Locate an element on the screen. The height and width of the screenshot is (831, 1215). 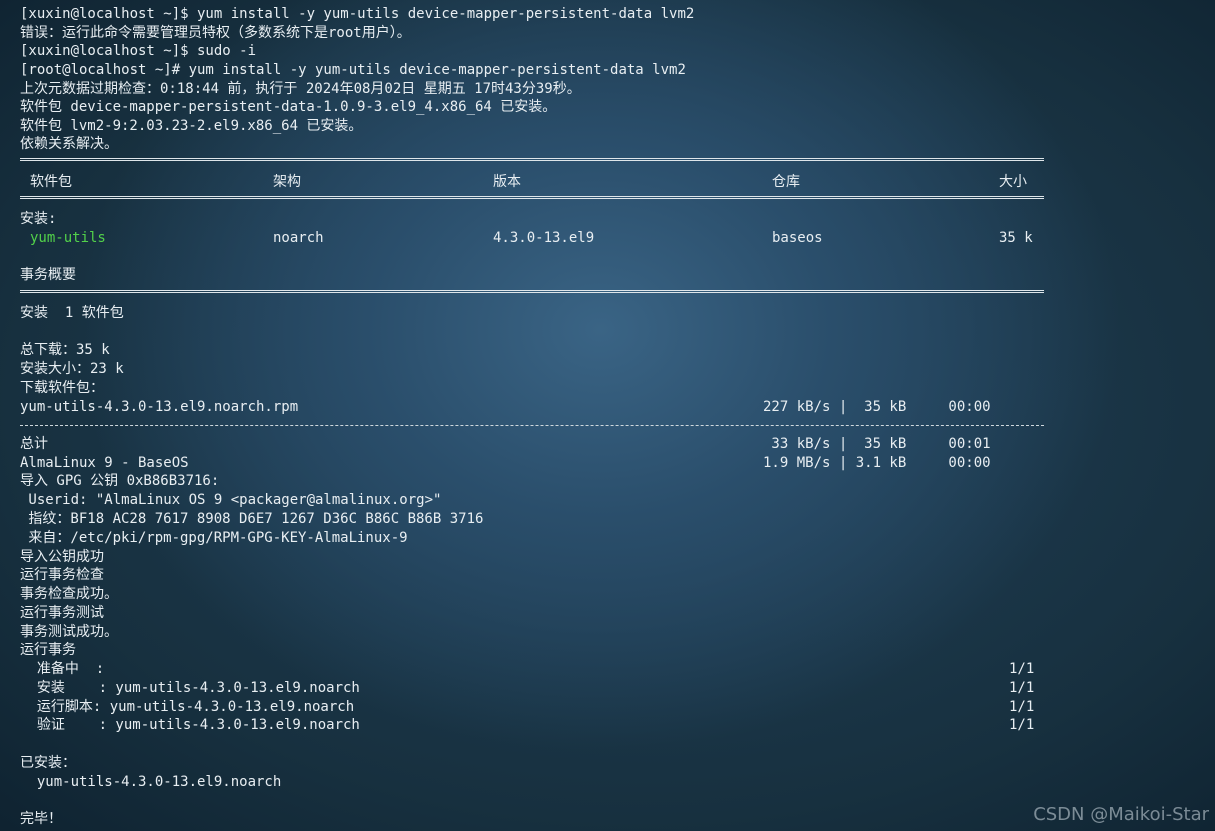
total-label: 总计 is located at coordinates (34, 444).